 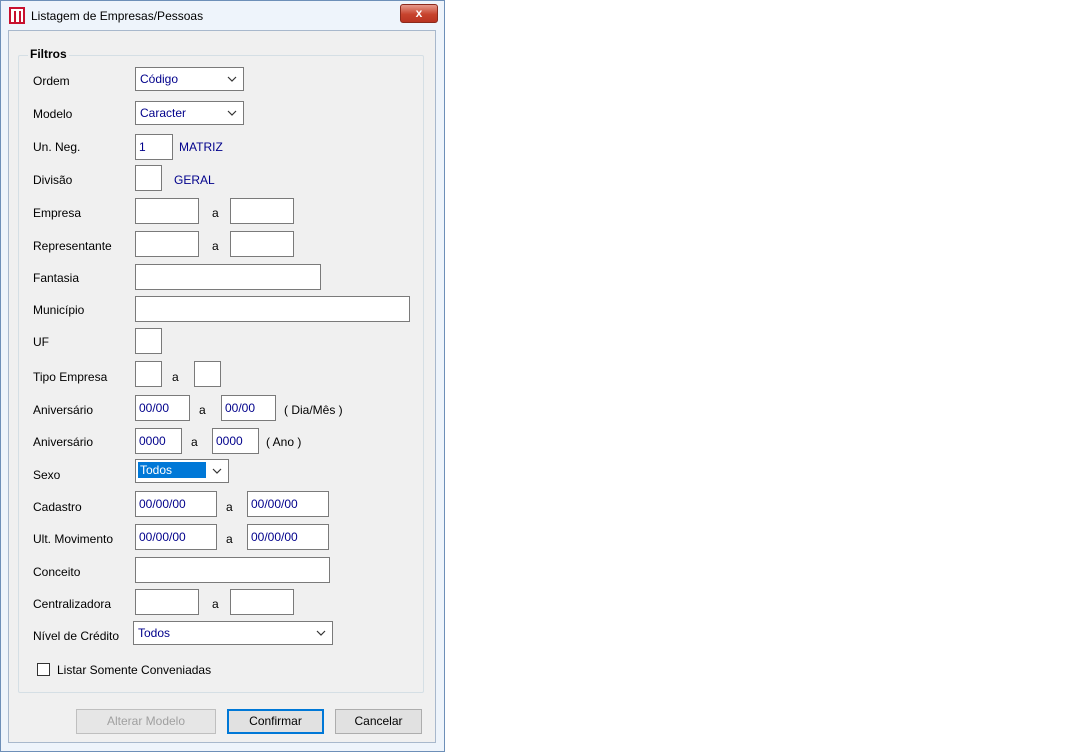 I want to click on centralizadora-to-input, so click(x=262, y=602).